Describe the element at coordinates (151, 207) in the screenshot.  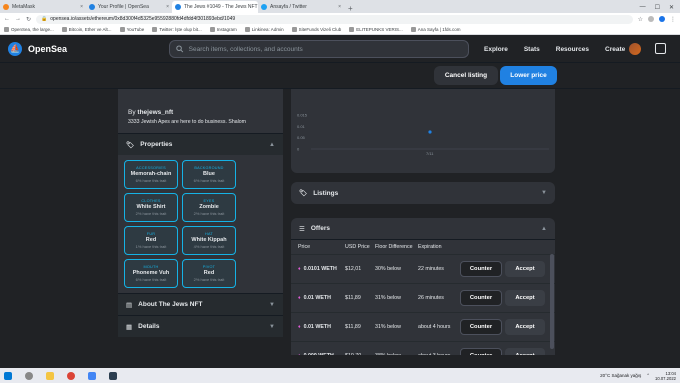
I see `trait-card: CLOTHES White Shirt 2% have this trait` at that location.